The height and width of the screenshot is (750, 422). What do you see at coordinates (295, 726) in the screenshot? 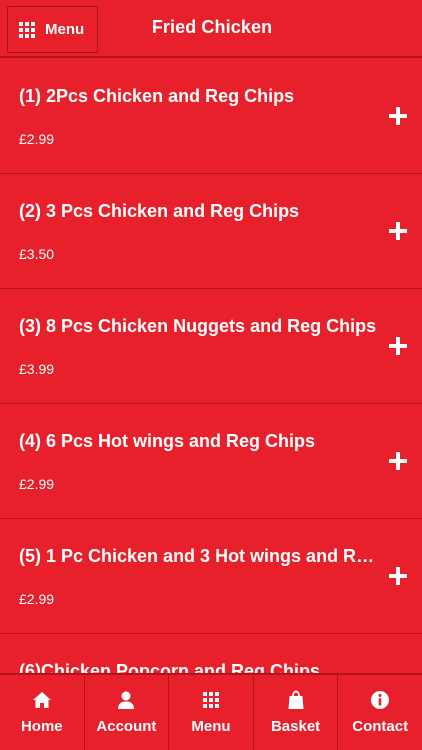
I see `nav-label: Basket` at bounding box center [295, 726].